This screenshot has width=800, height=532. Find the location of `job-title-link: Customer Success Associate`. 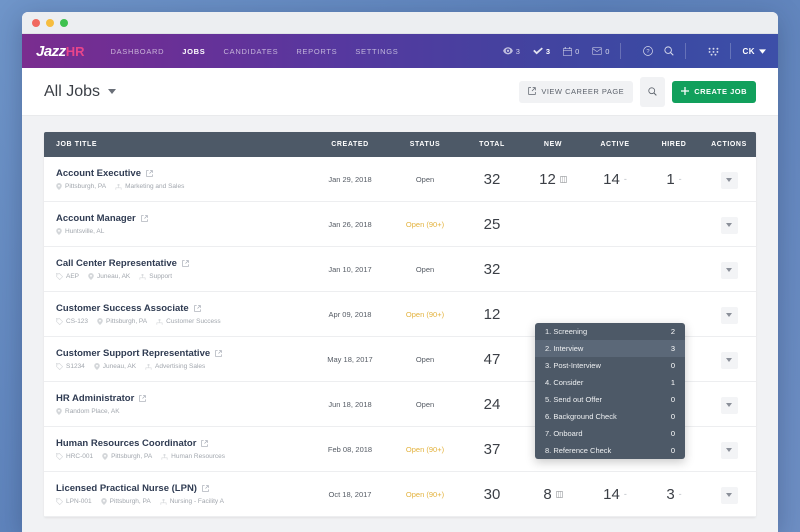

job-title-link: Customer Success Associate is located at coordinates (184, 308).